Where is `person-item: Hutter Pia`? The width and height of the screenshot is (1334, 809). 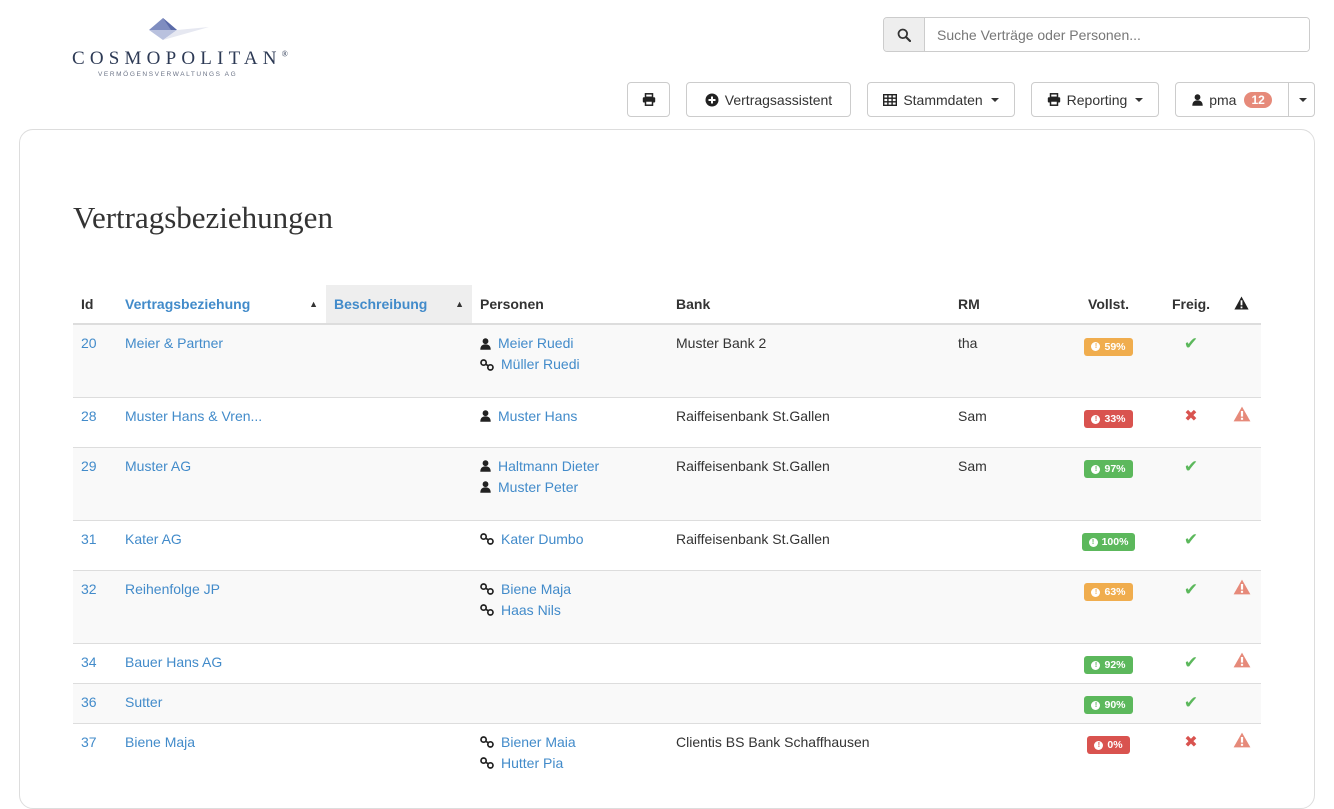
person-item: Hutter Pia is located at coordinates (570, 763).